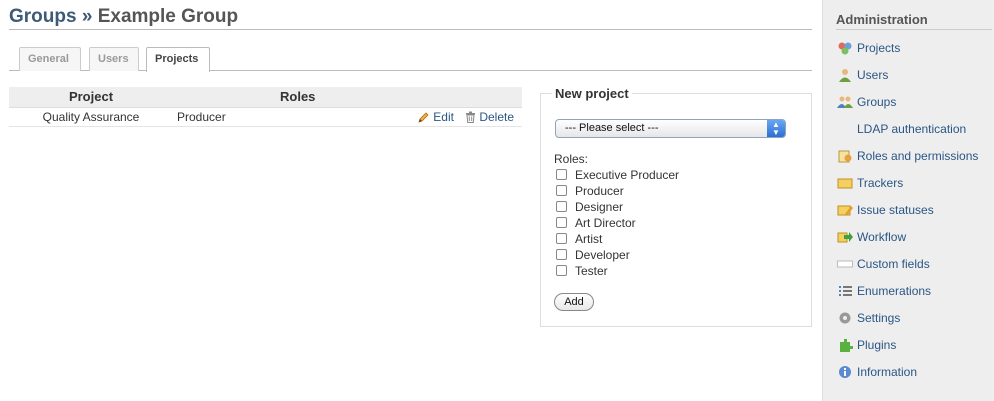  Describe the element at coordinates (882, 237) in the screenshot. I see `sidebar-item-label: Workflow` at that location.